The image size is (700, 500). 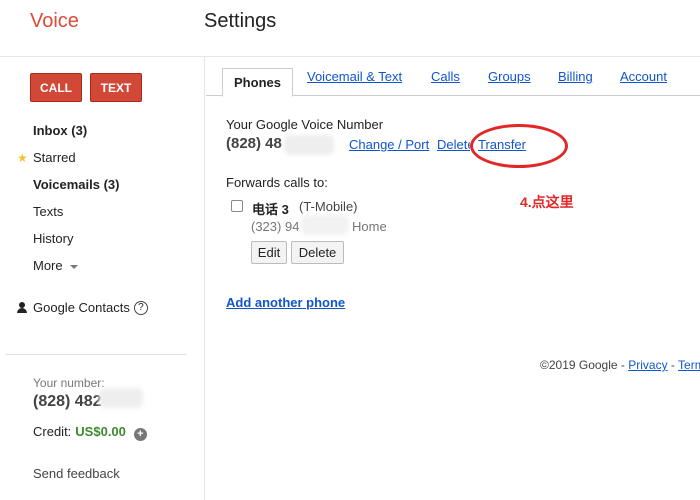 What do you see at coordinates (113, 215) in the screenshot?
I see `sidebar-item-texts: Texts` at bounding box center [113, 215].